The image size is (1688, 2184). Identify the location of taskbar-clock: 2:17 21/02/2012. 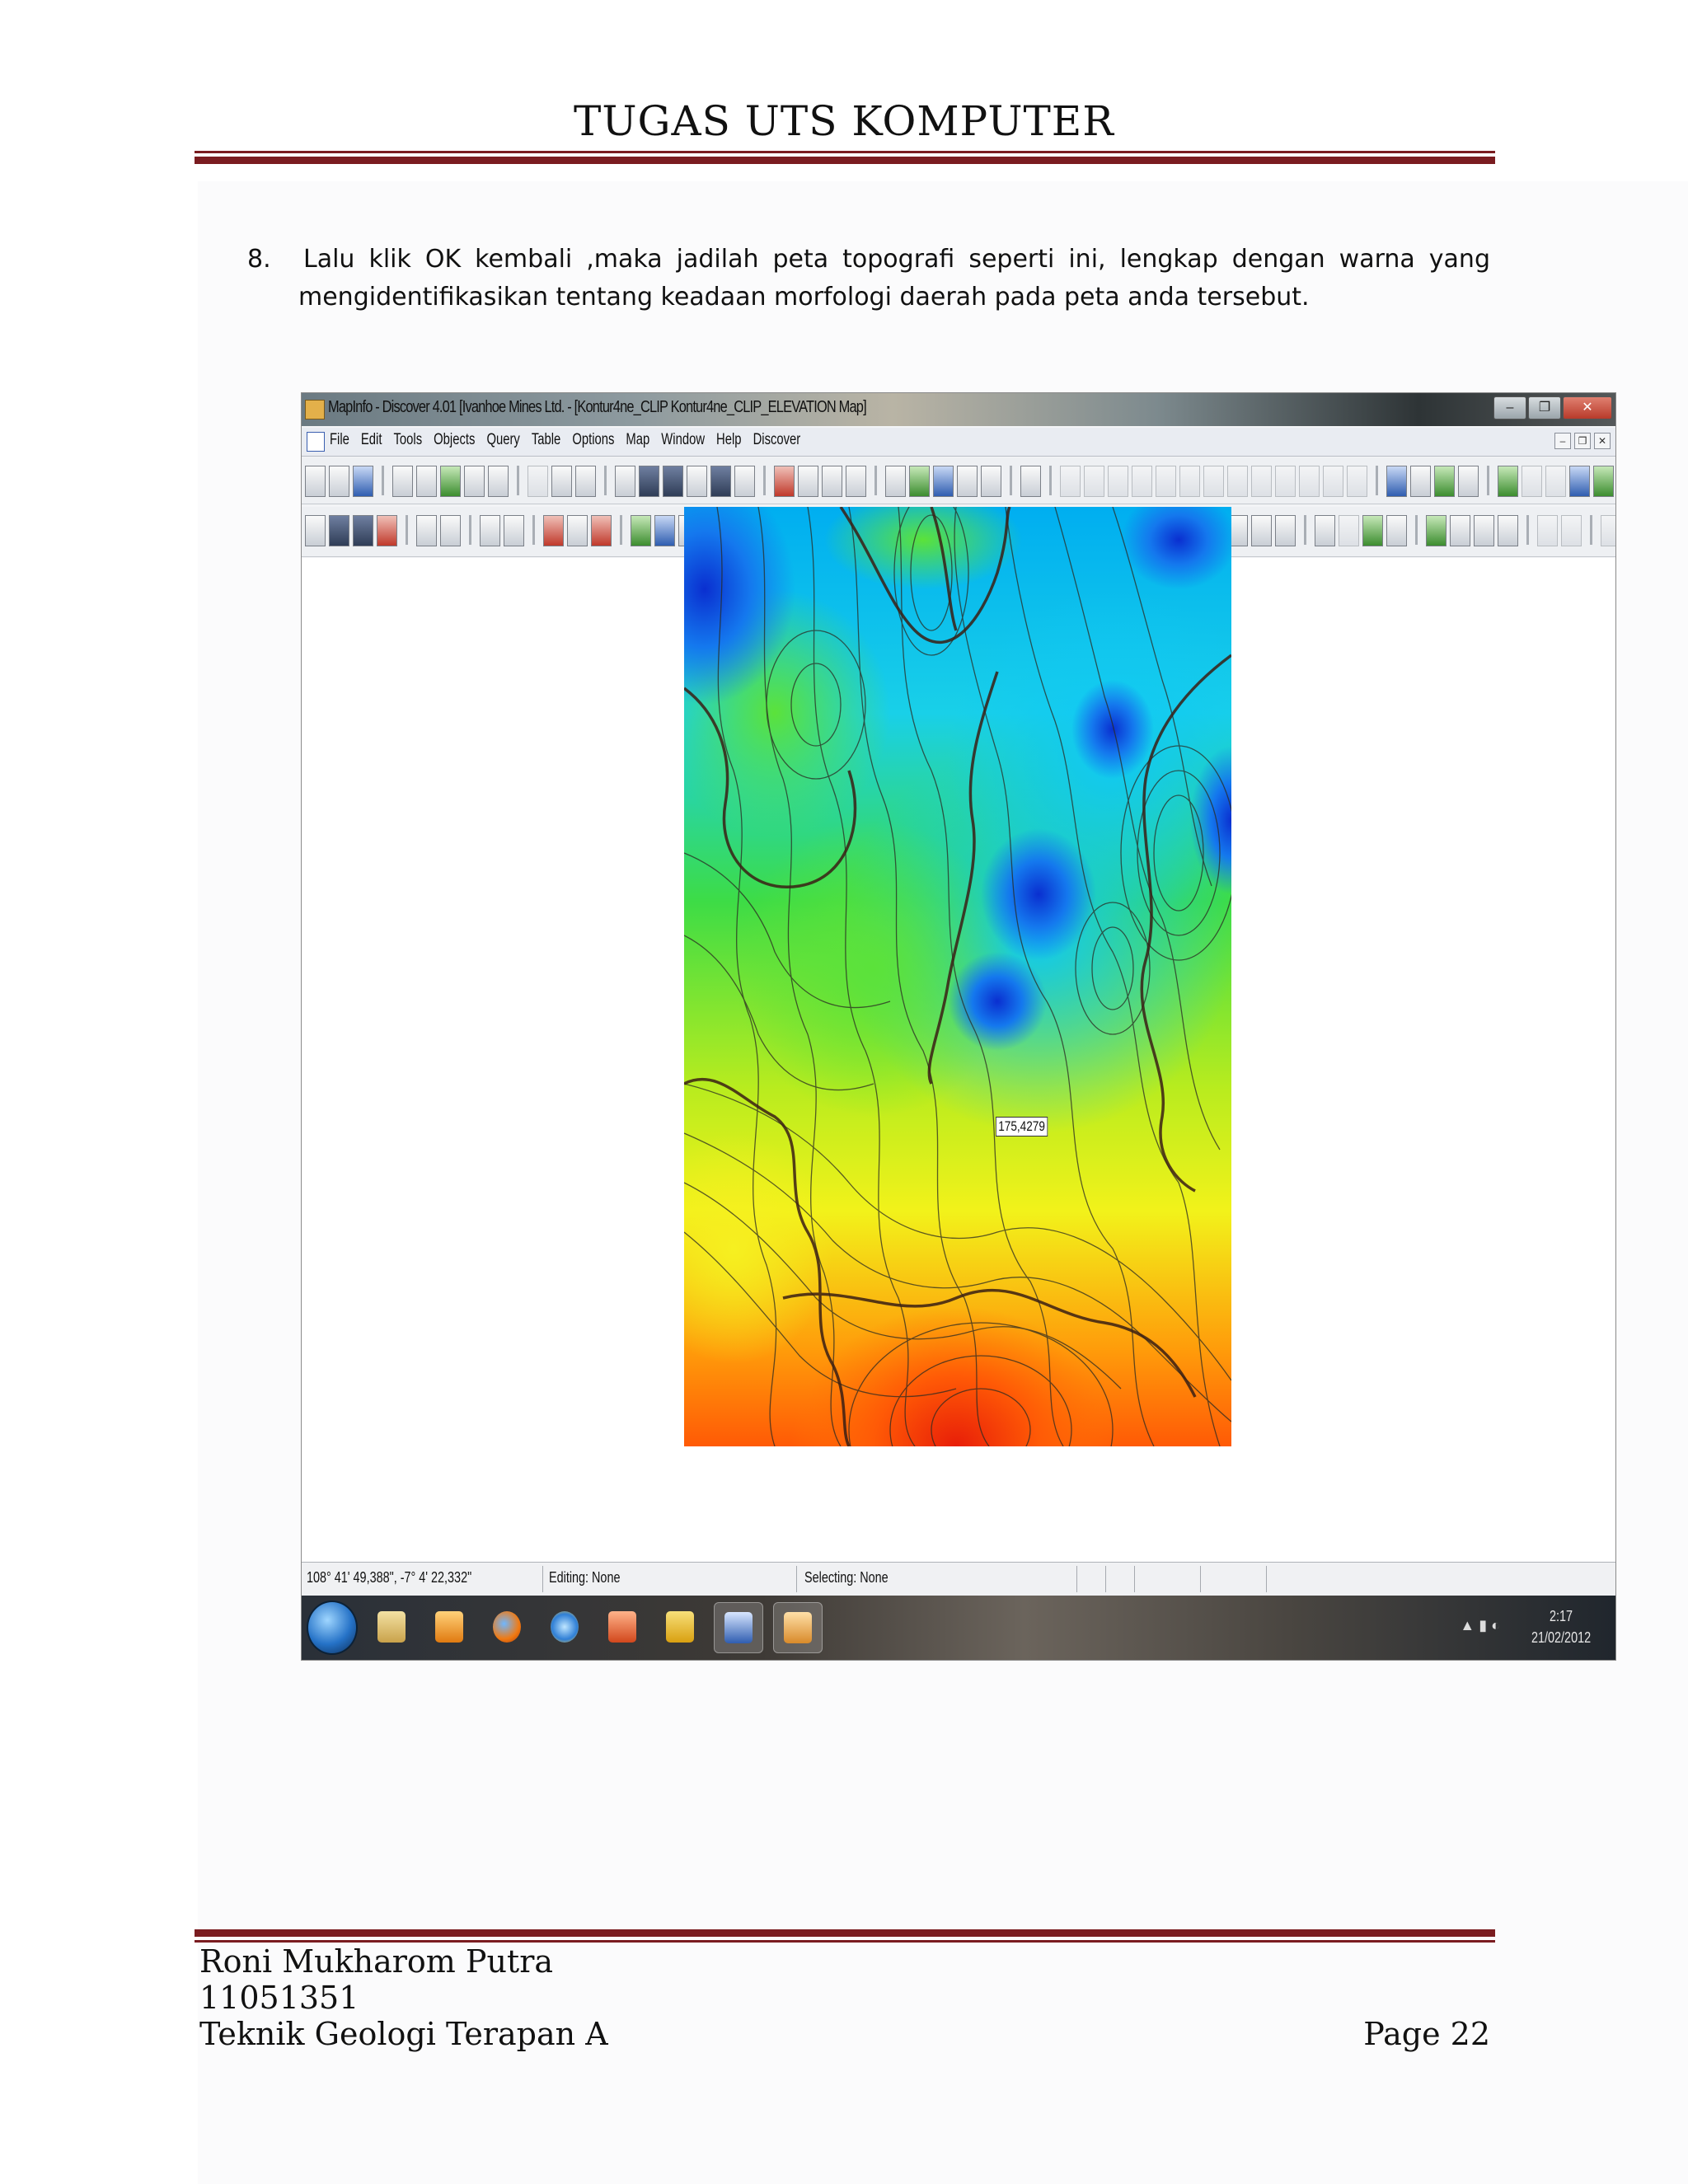
(1561, 1626).